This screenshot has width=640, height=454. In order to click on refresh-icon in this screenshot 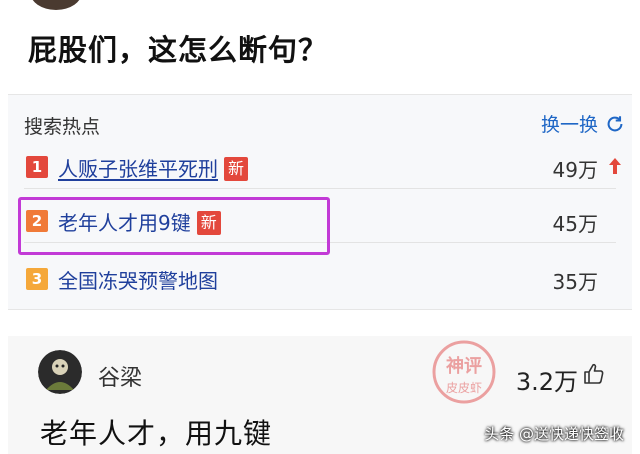, I will do `click(615, 123)`.